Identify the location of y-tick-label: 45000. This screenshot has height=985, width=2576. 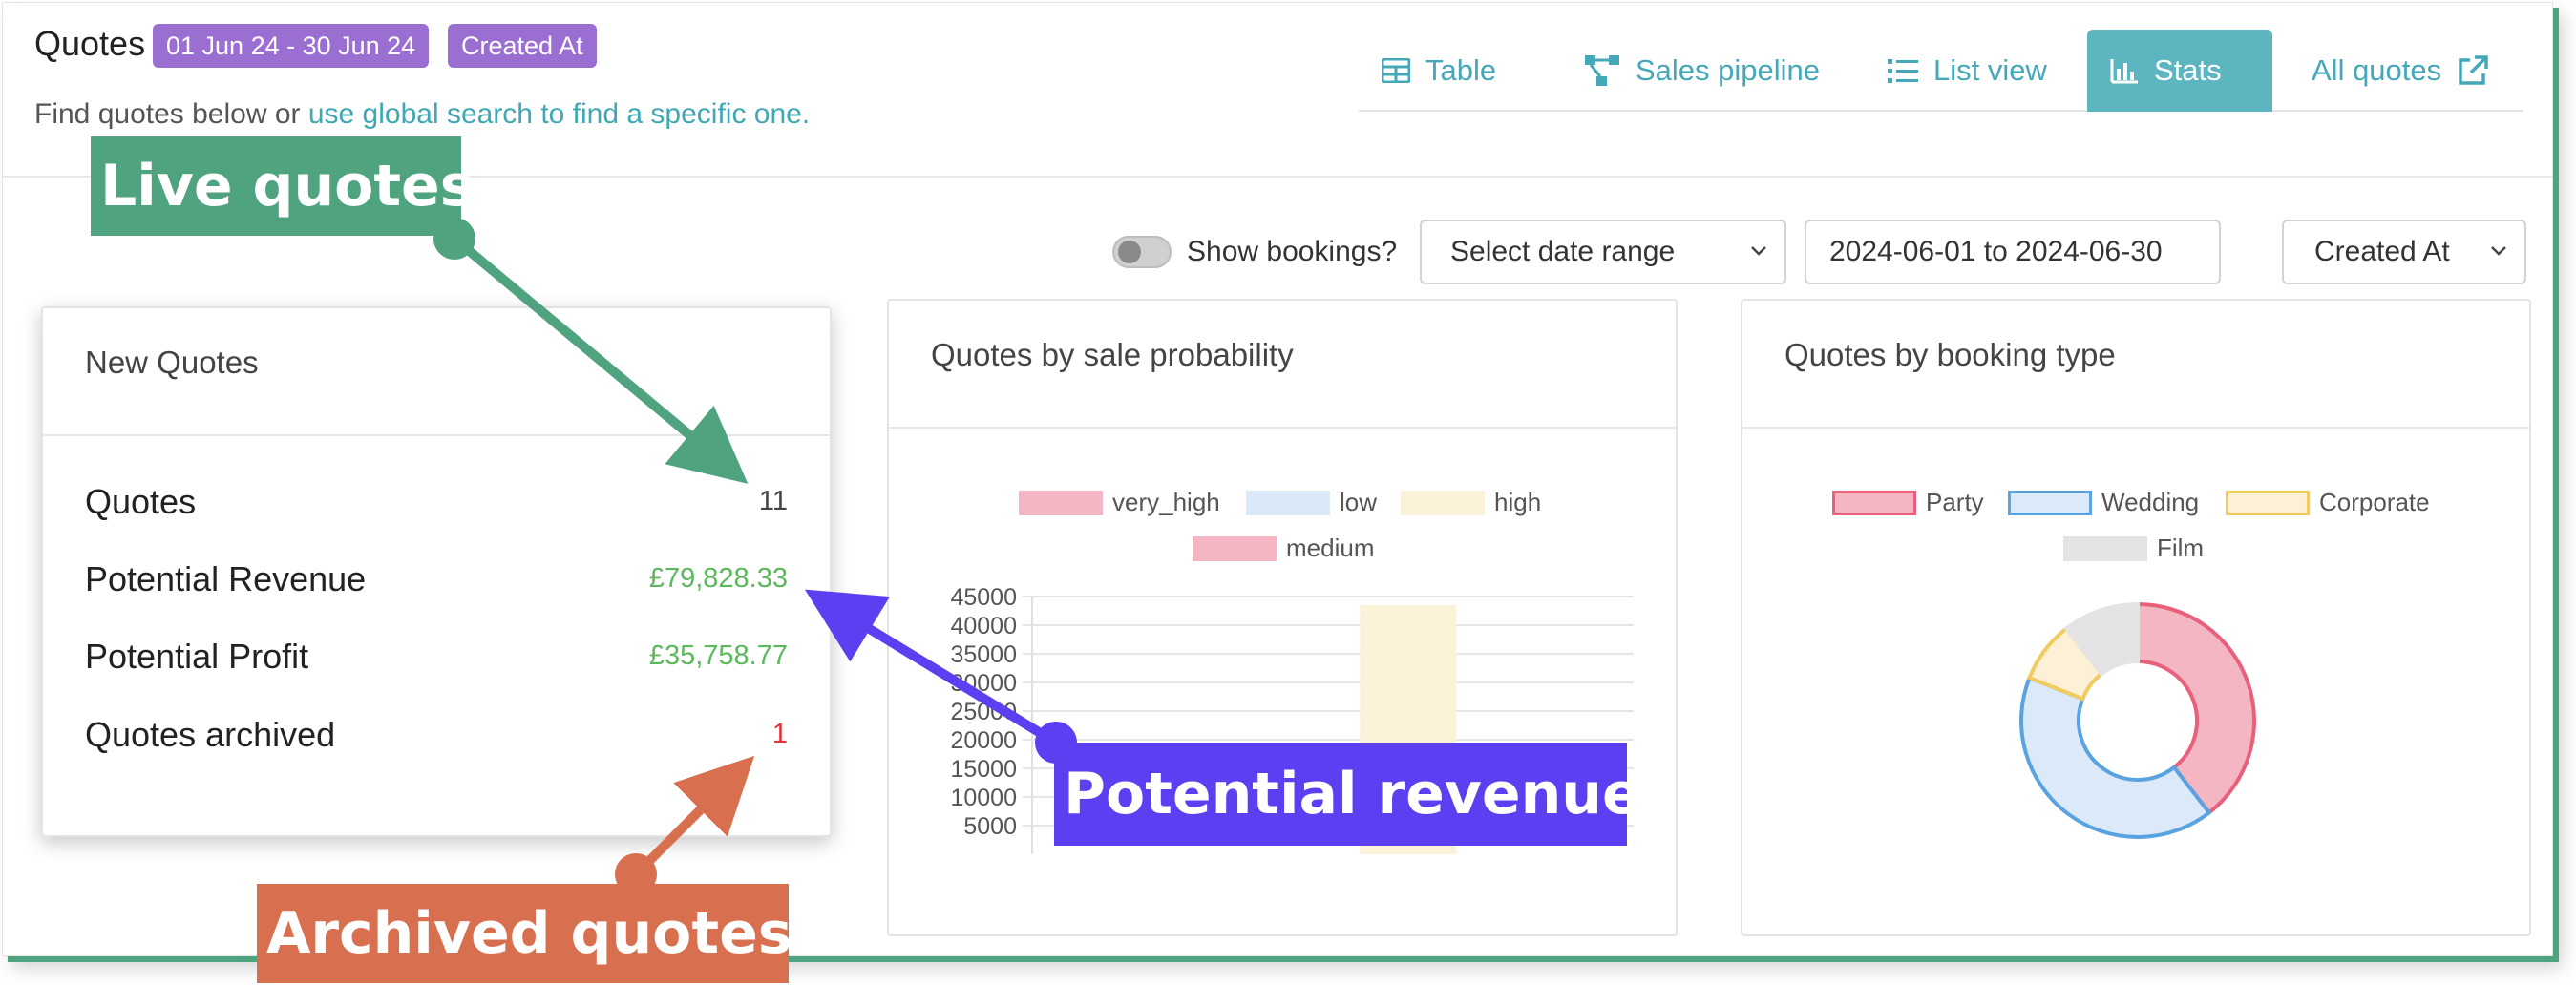
(983, 597).